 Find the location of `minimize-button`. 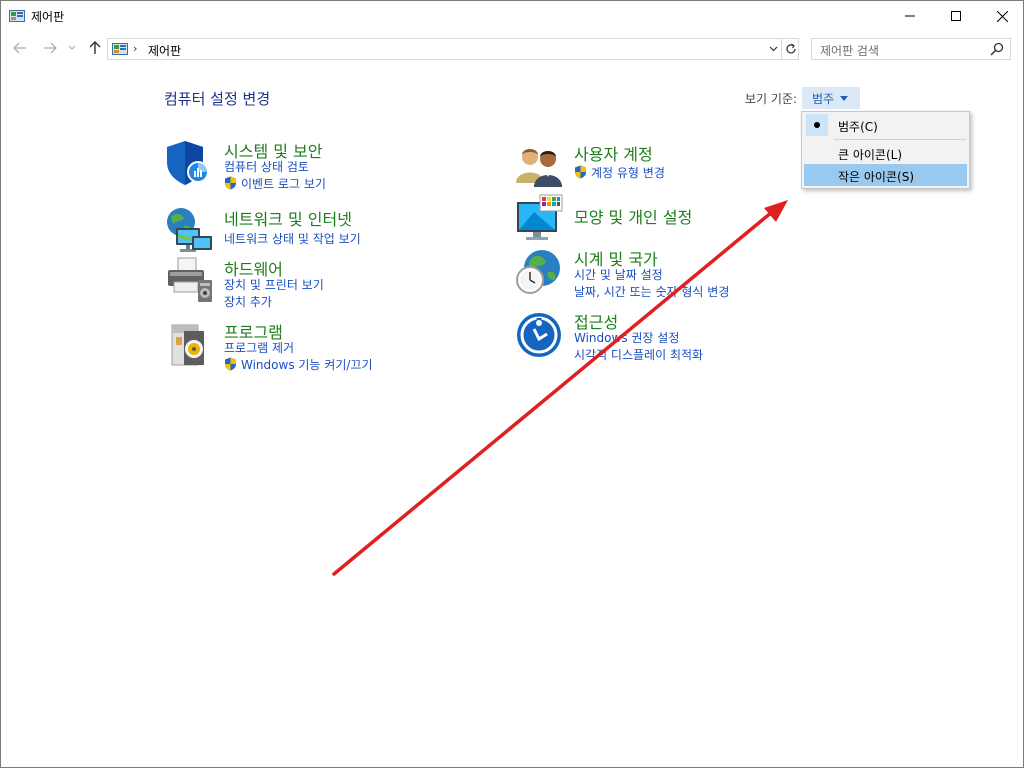

minimize-button is located at coordinates (910, 16).